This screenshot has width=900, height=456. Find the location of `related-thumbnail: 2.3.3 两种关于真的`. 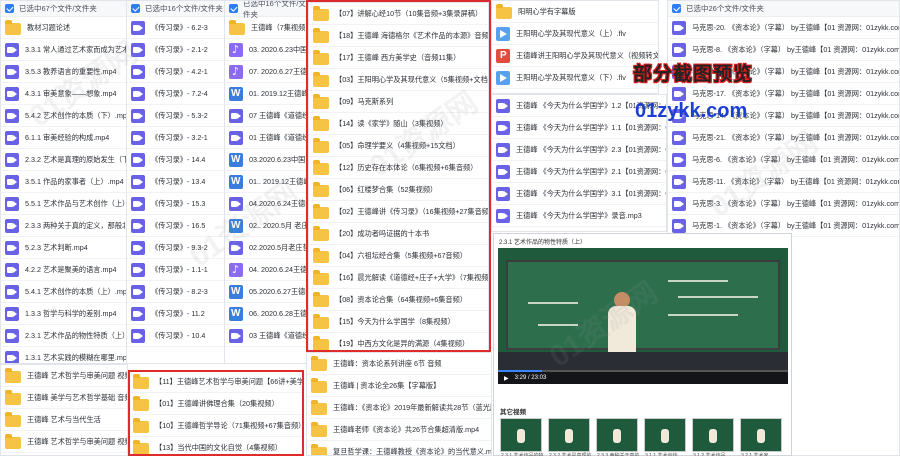

related-thumbnail: 2.3.3 两种关于真的 is located at coordinates (617, 437).